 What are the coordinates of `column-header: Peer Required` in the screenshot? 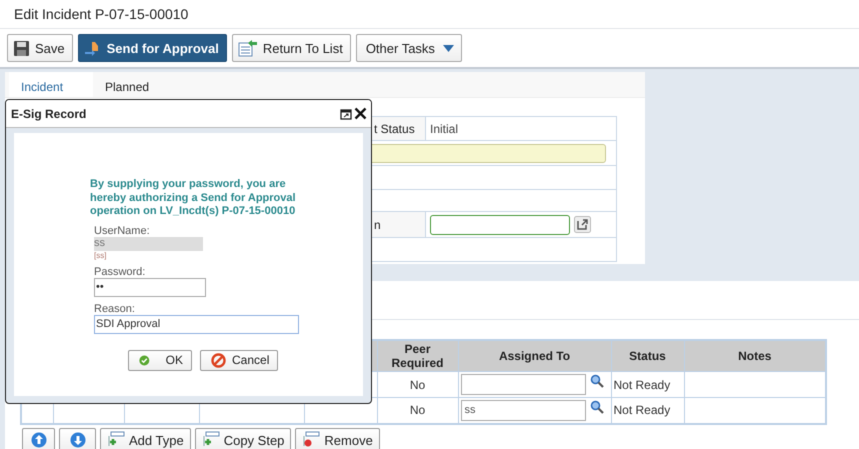 It's located at (417, 356).